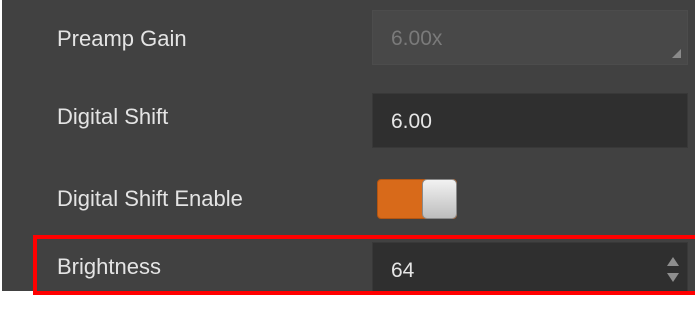 The width and height of the screenshot is (695, 313). I want to click on digital-shift-enable-toggle, so click(417, 199).